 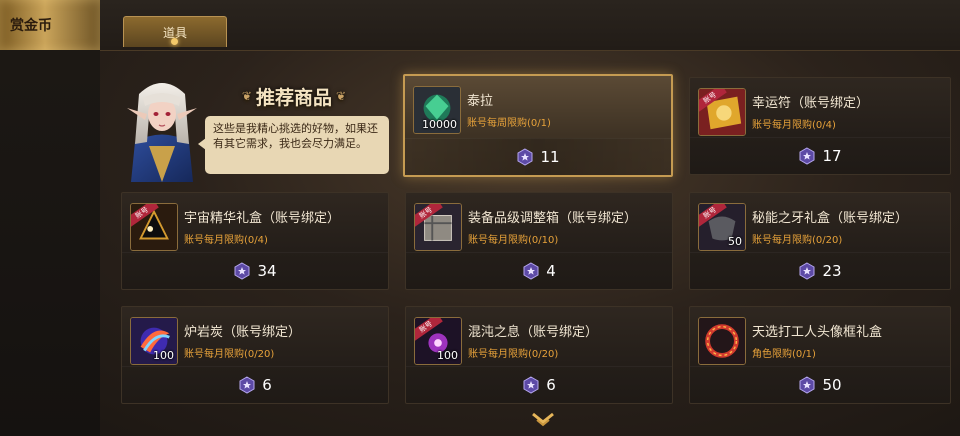 What do you see at coordinates (817, 332) in the screenshot?
I see `item-name: 天选打工人头像框礼盒` at bounding box center [817, 332].